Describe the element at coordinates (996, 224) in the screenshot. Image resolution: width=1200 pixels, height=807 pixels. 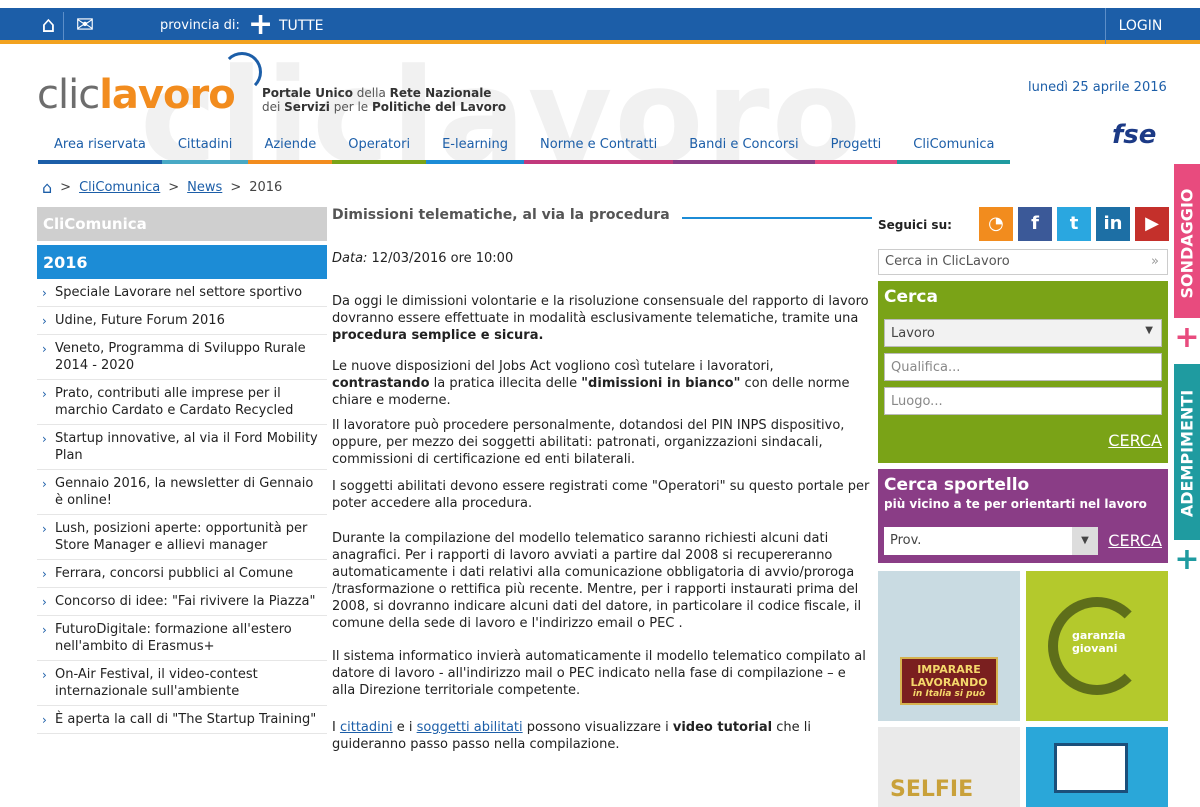
I see `rss-icon: ◔` at that location.